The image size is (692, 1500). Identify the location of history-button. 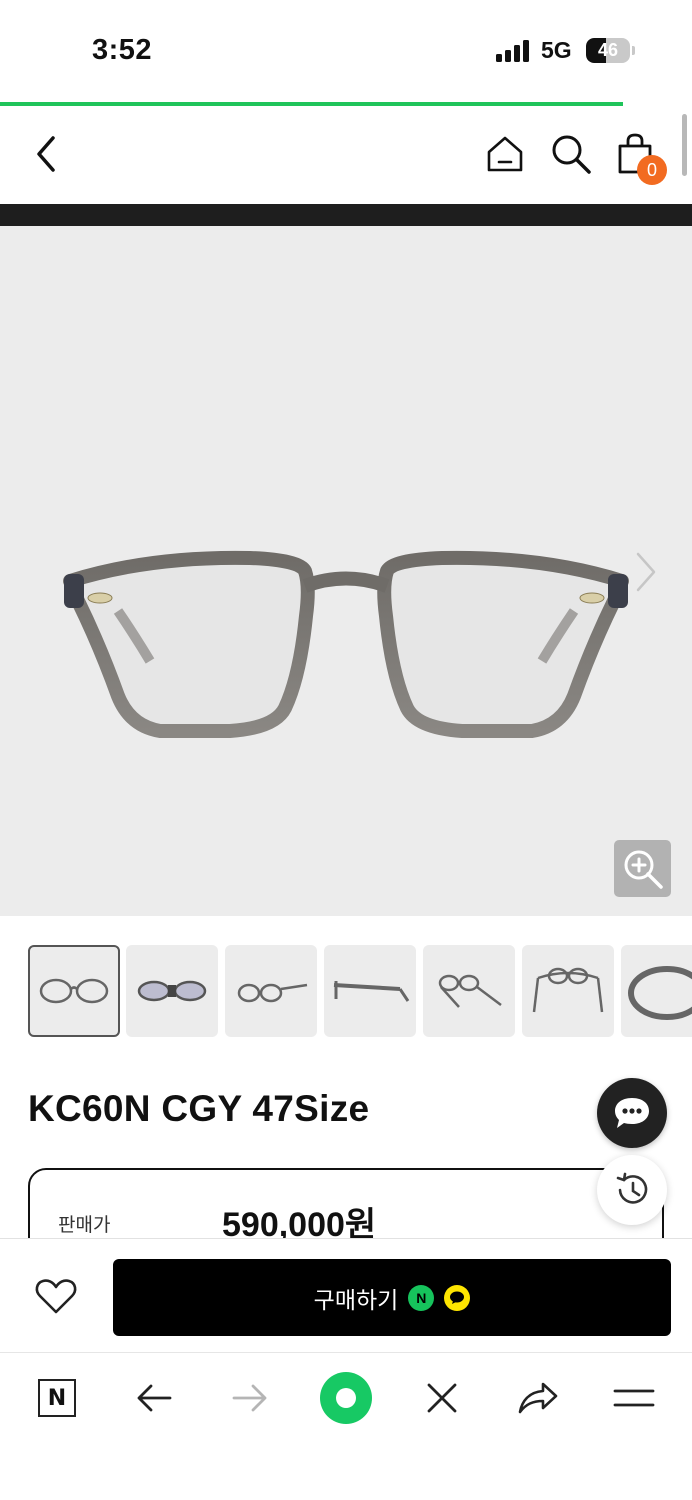
(632, 1190).